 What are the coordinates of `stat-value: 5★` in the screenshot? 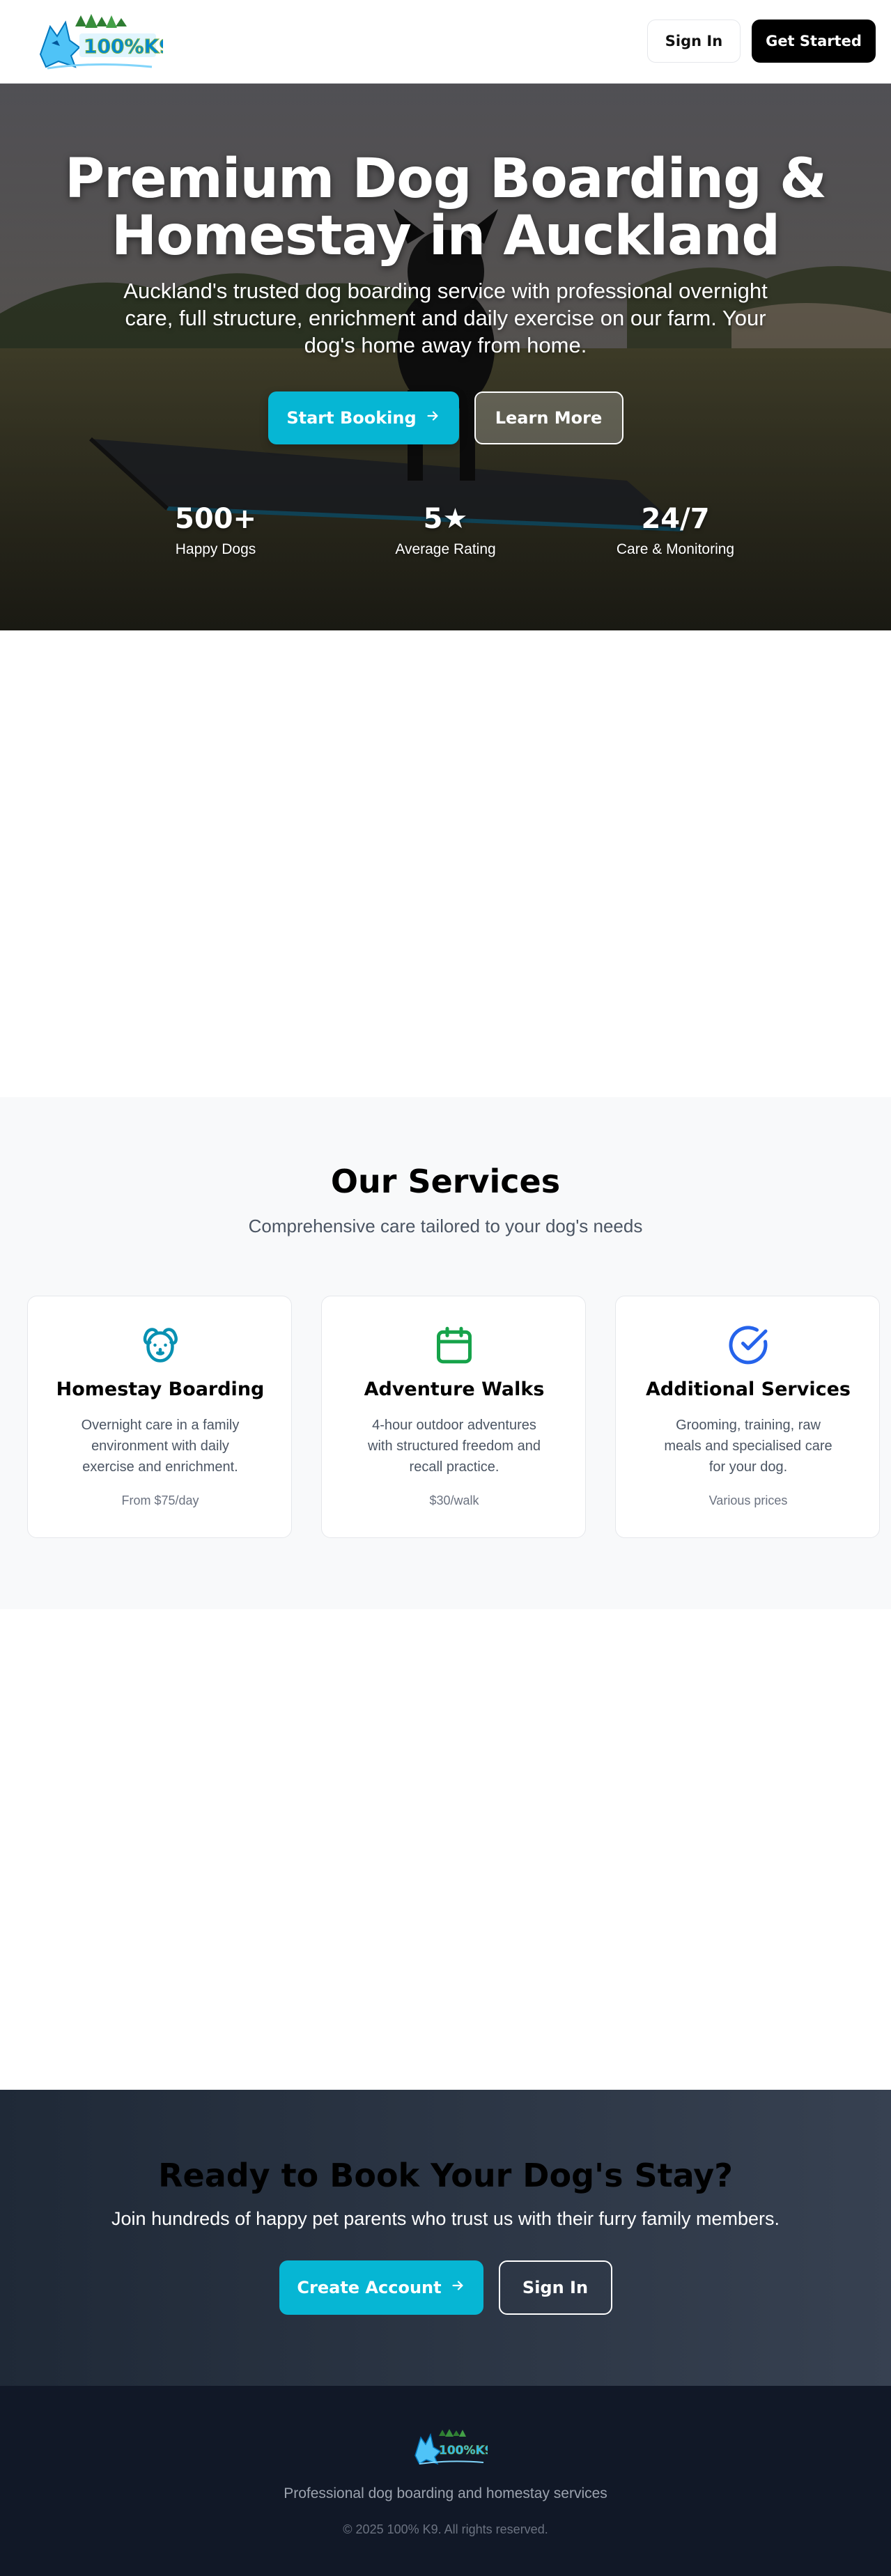 It's located at (445, 519).